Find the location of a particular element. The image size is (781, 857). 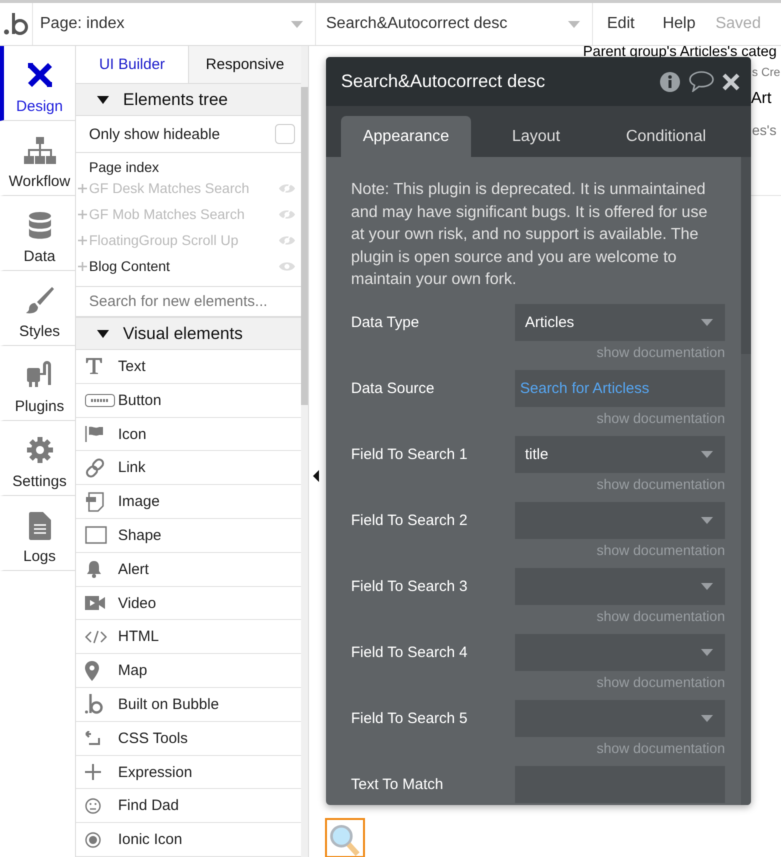

nav-item: Styles is located at coordinates (37, 308).